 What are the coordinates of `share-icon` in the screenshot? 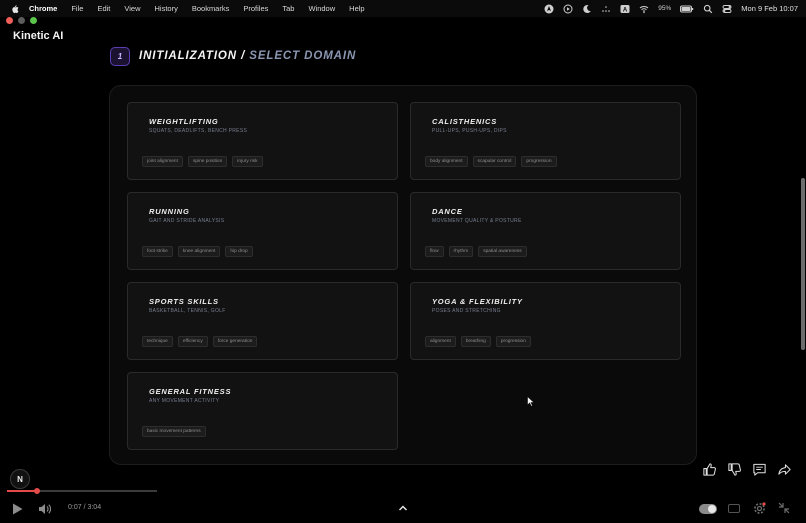 It's located at (784, 469).